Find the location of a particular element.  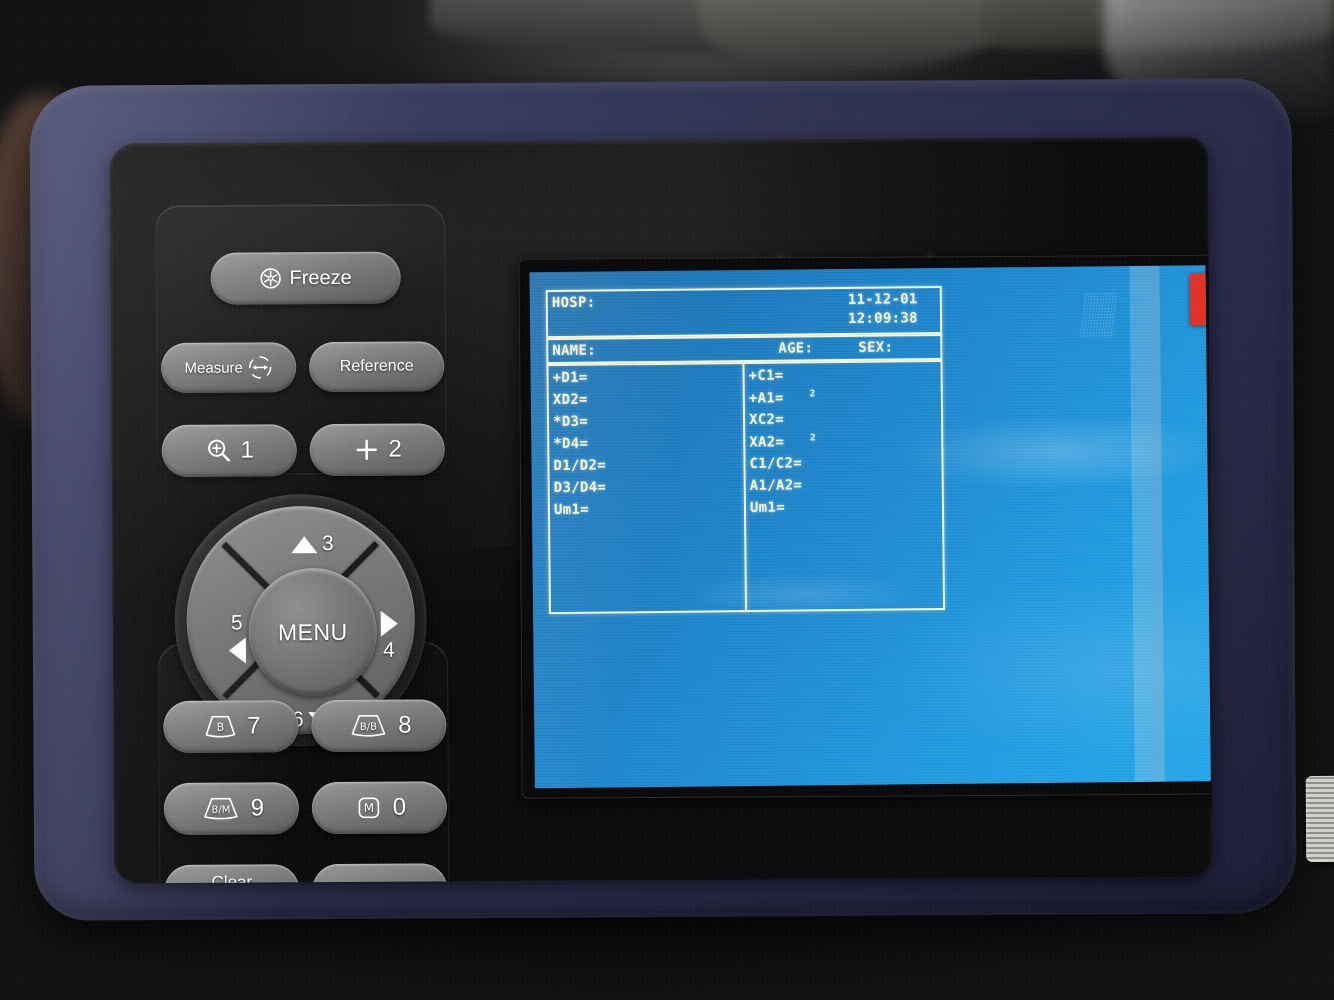

area-measurement-row: +C1= is located at coordinates (782, 378).